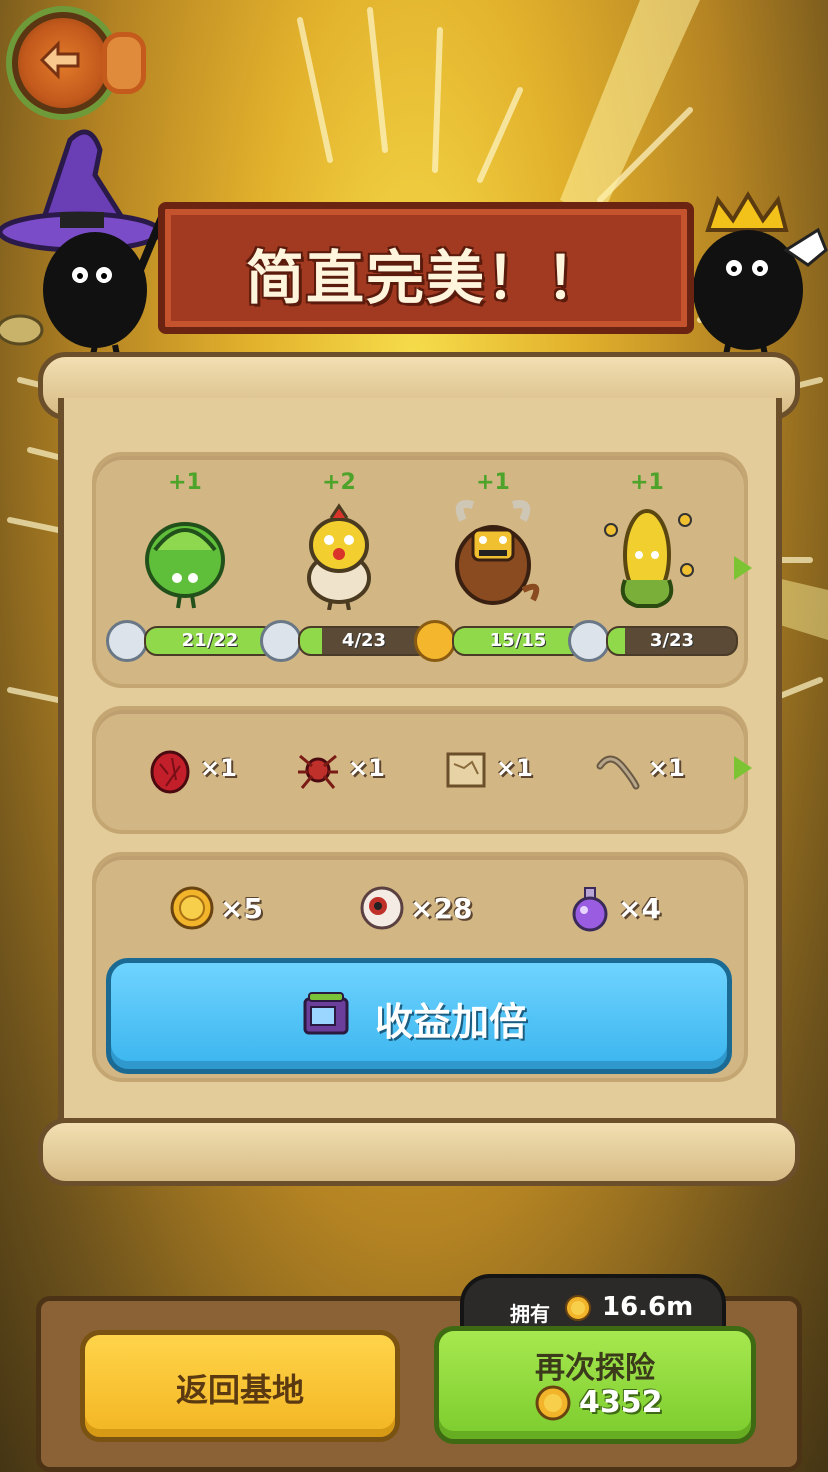  I want to click on double-rewards-label: 收益加倍, so click(451, 1022).